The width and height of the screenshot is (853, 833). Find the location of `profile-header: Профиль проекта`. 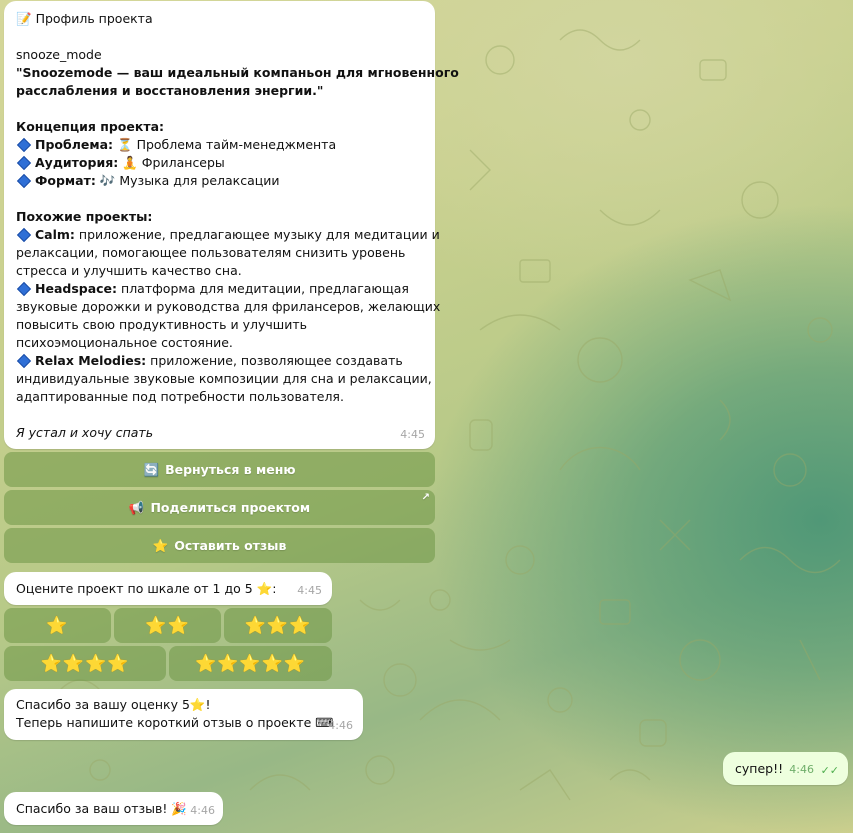

profile-header: Профиль проекта is located at coordinates (94, 18).